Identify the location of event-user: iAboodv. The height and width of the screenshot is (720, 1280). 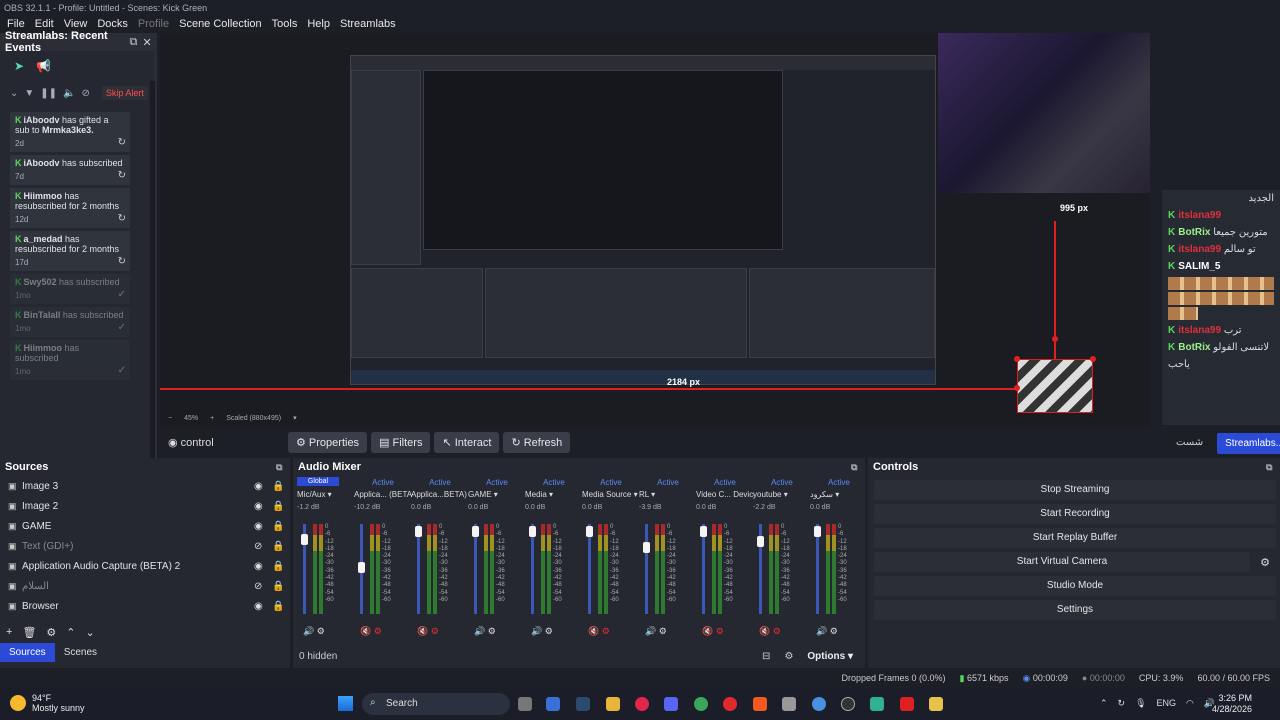
(42, 120).